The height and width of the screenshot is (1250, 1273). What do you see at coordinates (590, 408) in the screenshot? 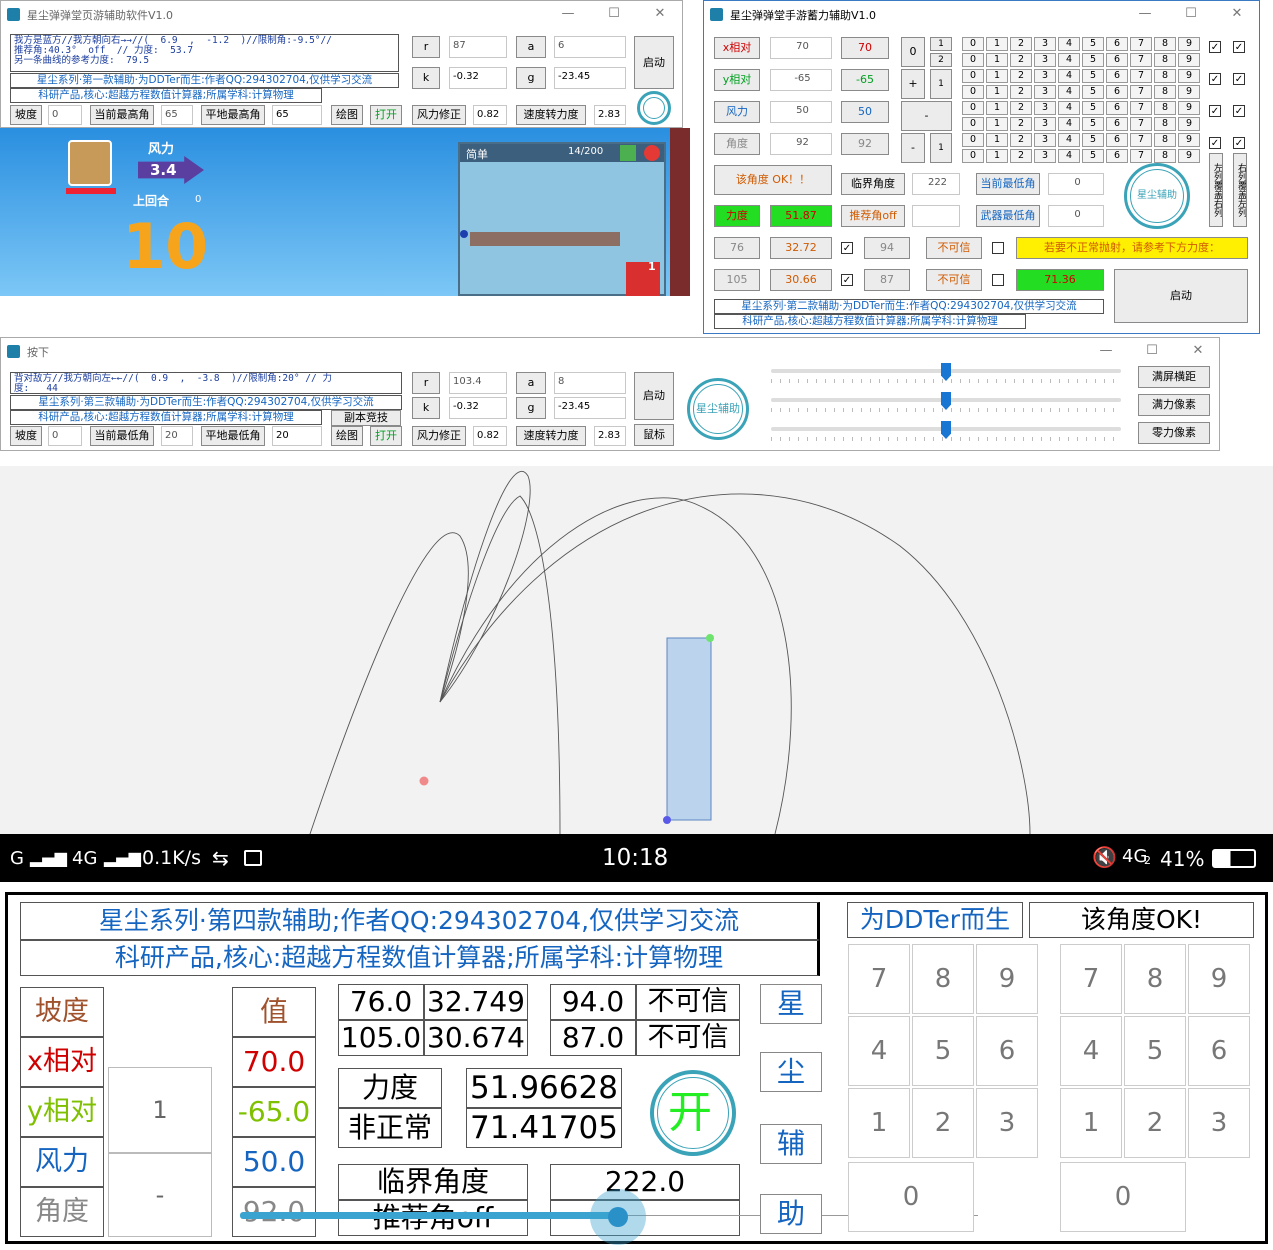
I see `g-input: -23.45` at bounding box center [590, 408].